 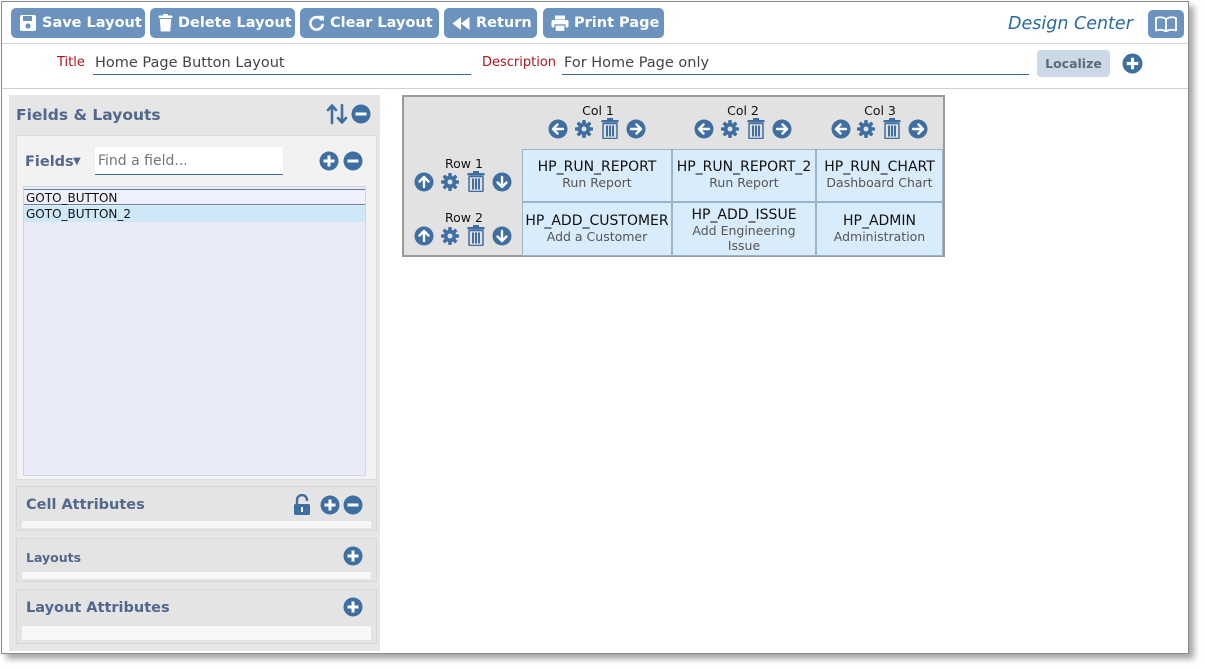 What do you see at coordinates (381, 23) in the screenshot?
I see `clear-layout-label: Clear Layout` at bounding box center [381, 23].